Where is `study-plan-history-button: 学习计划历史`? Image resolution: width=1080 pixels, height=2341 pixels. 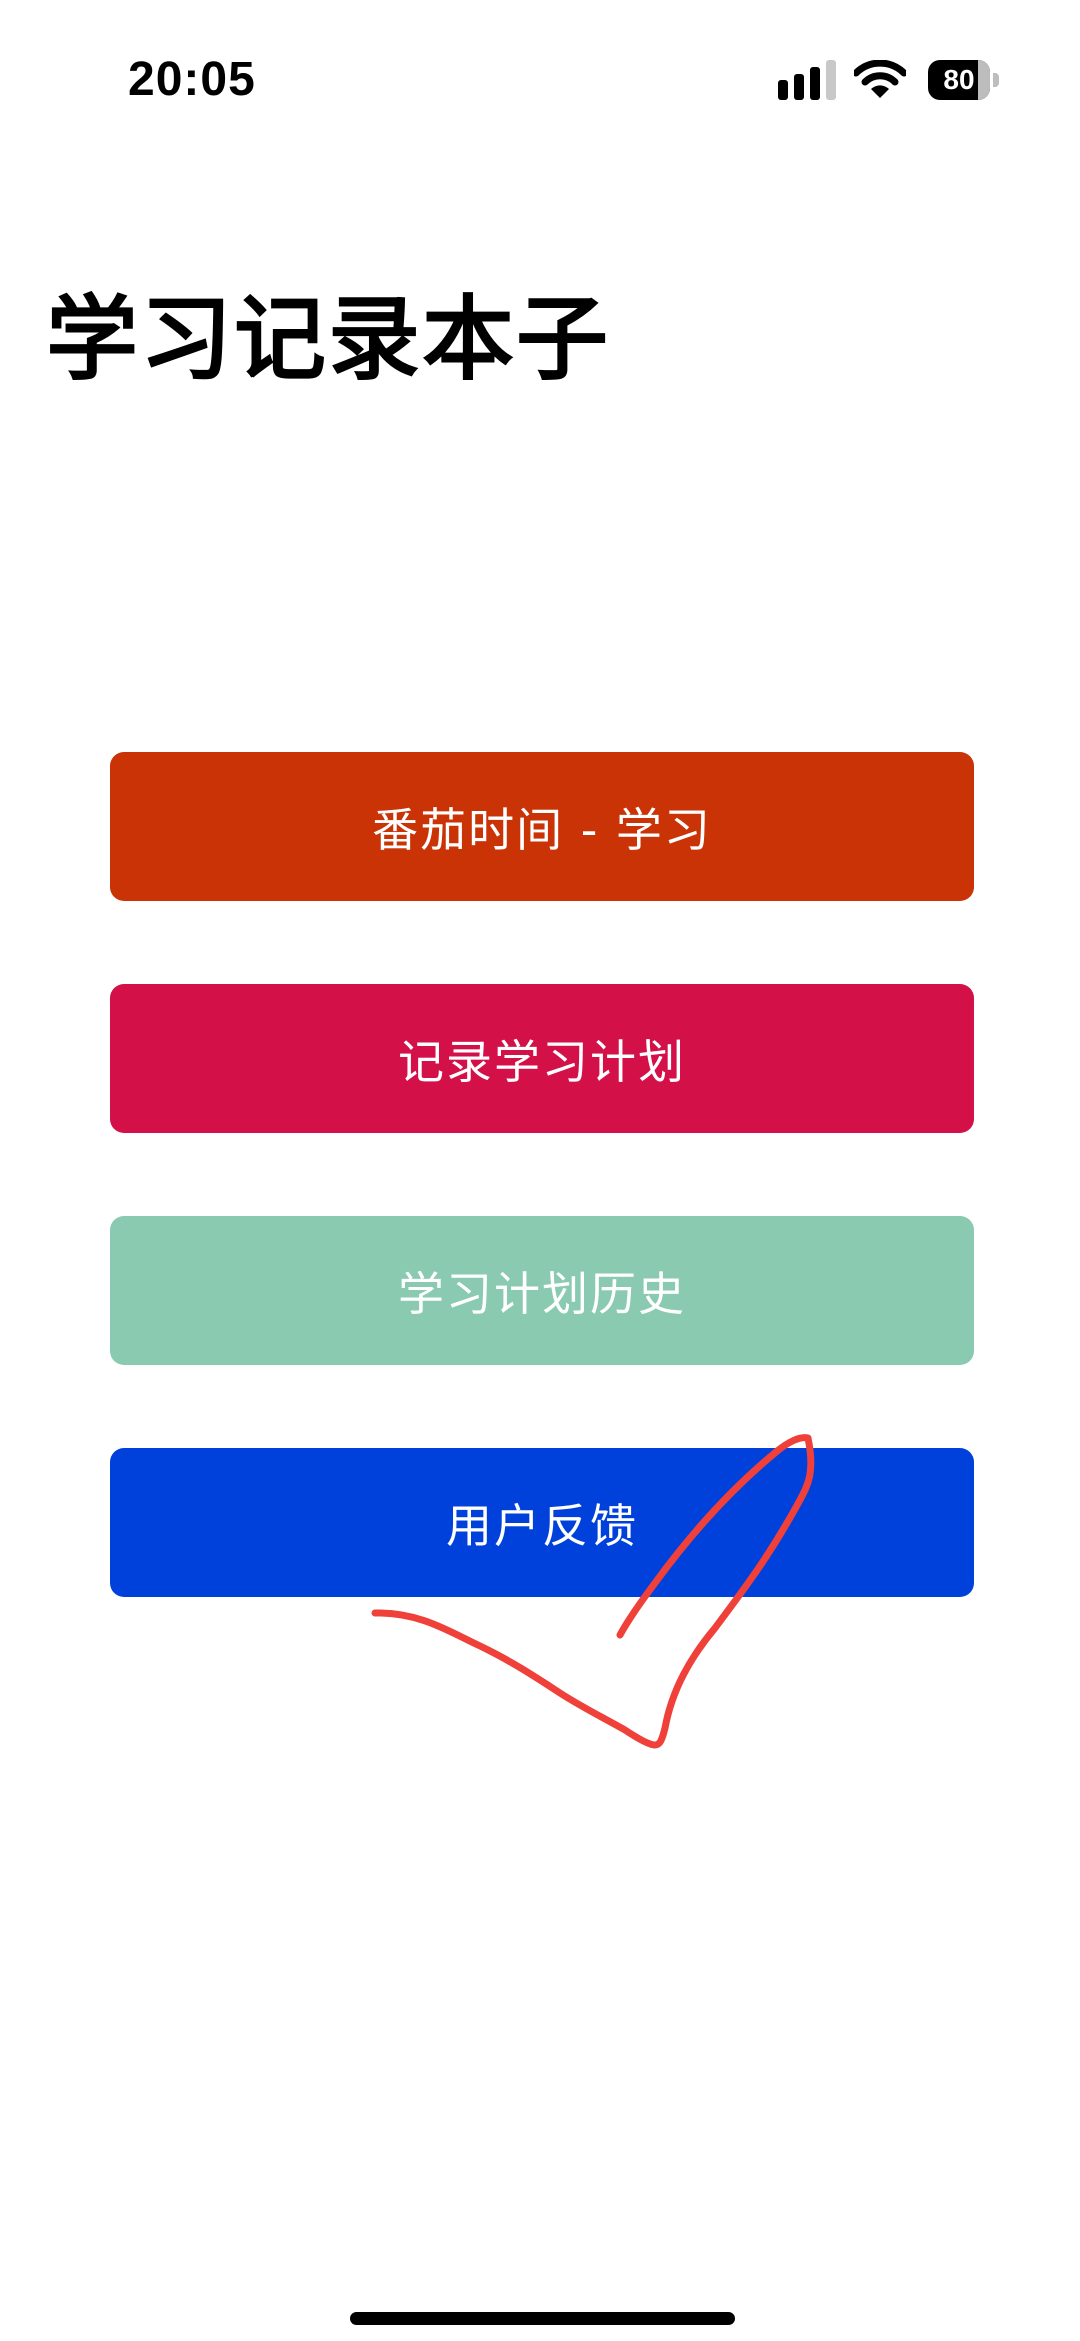 study-plan-history-button: 学习计划历史 is located at coordinates (542, 1290).